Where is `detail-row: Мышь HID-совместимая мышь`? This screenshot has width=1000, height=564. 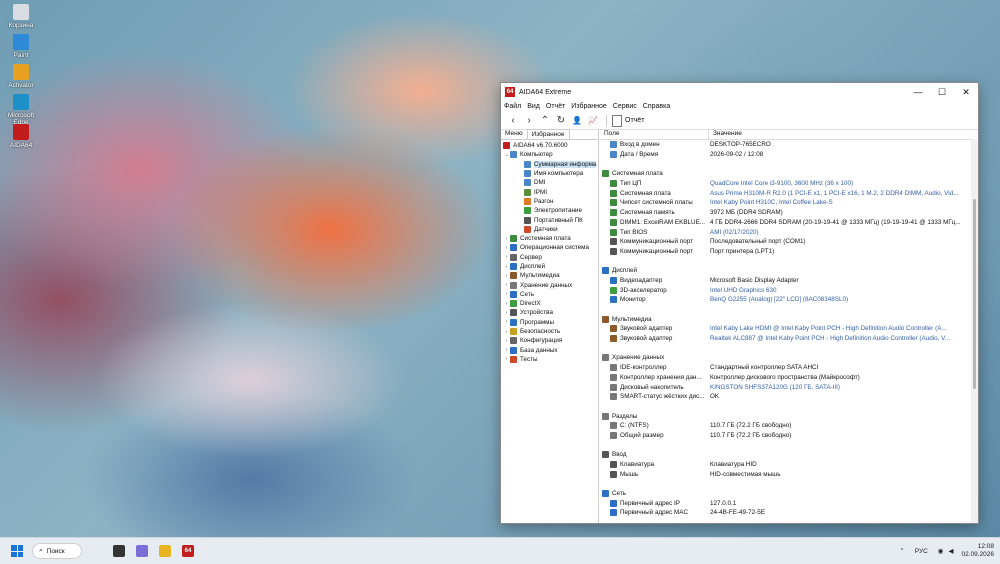
detail-row: Мышь HID-совместимая мышь is located at coordinates (789, 474).